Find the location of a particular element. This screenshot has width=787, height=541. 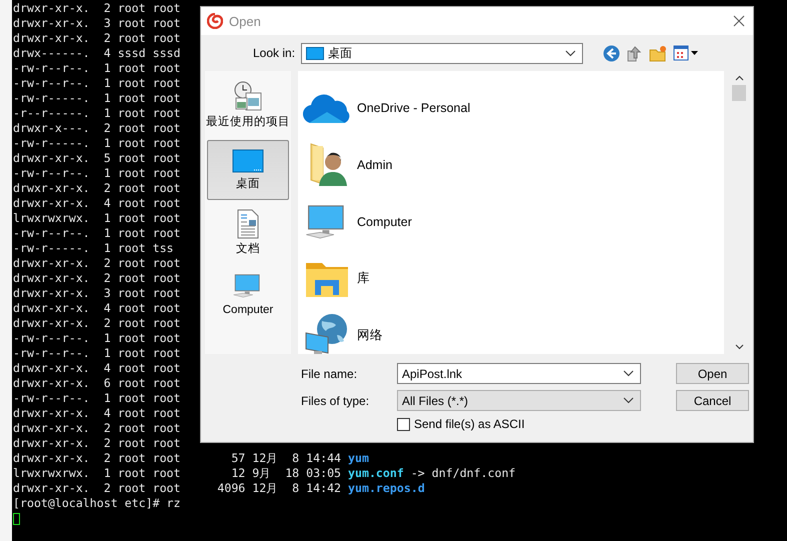

permission-text: -r--r-----. 1 root root is located at coordinates (97, 113).